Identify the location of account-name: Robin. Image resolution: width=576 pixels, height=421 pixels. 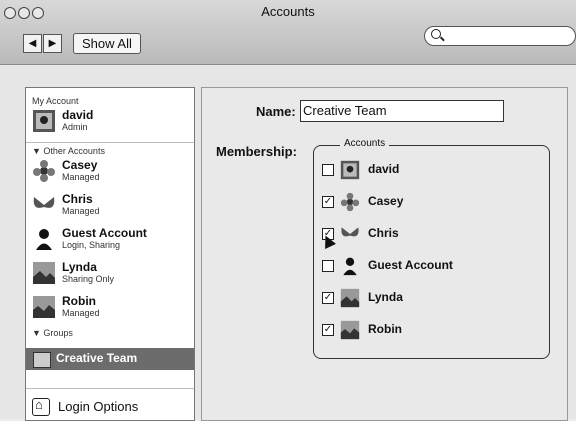
(79, 301).